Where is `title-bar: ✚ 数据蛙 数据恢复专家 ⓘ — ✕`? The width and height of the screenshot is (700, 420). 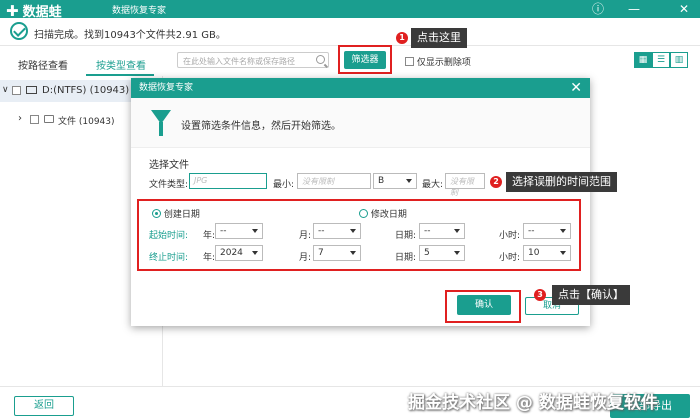
title-bar: ✚ 数据蛙 数据恢复专家 ⓘ — ✕ is located at coordinates (350, 10).